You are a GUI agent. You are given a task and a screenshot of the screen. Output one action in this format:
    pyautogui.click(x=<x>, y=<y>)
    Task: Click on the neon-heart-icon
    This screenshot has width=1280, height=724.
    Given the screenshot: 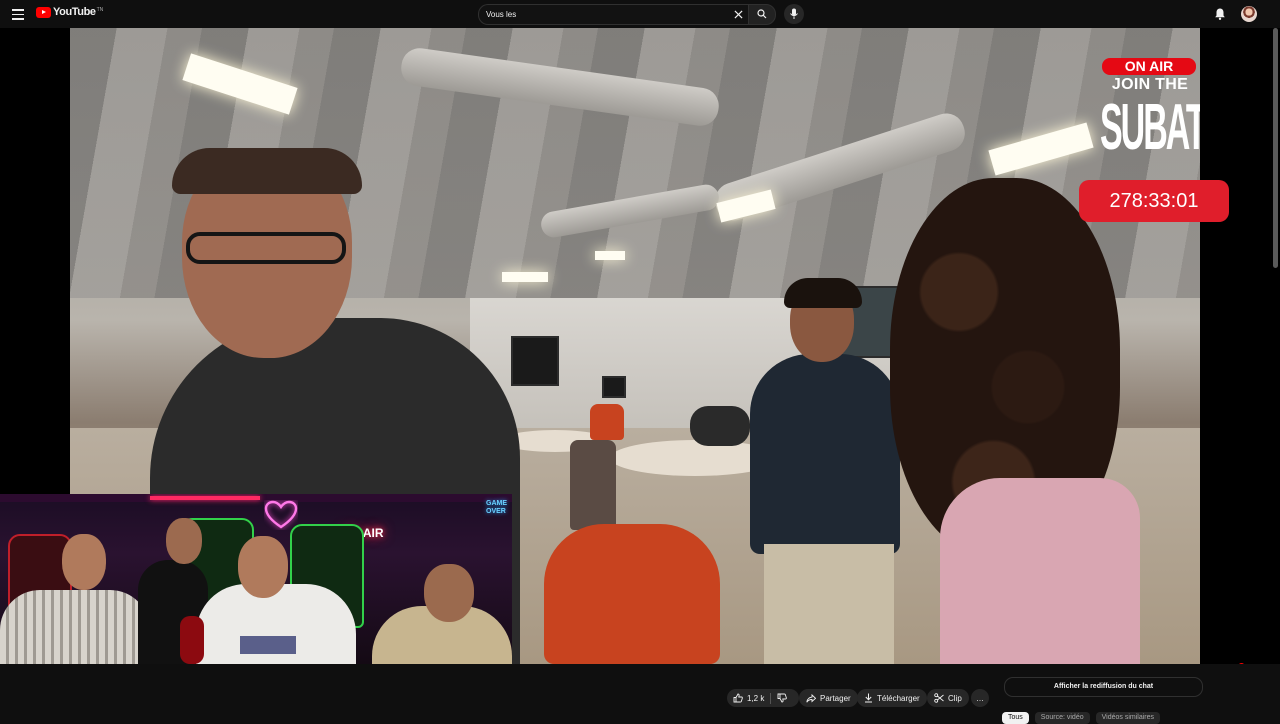 What is the action you would take?
    pyautogui.click(x=281, y=514)
    